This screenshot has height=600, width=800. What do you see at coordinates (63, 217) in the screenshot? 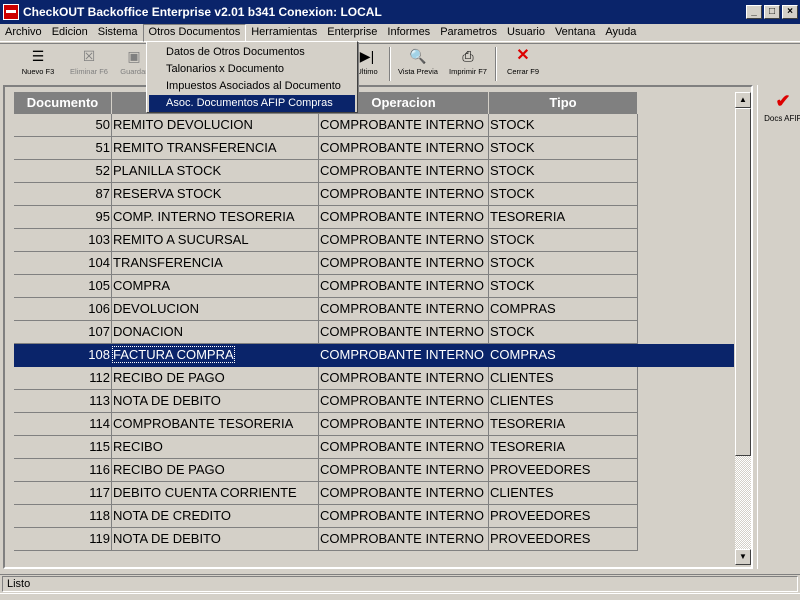
I see `documento-cell: 95` at bounding box center [63, 217].